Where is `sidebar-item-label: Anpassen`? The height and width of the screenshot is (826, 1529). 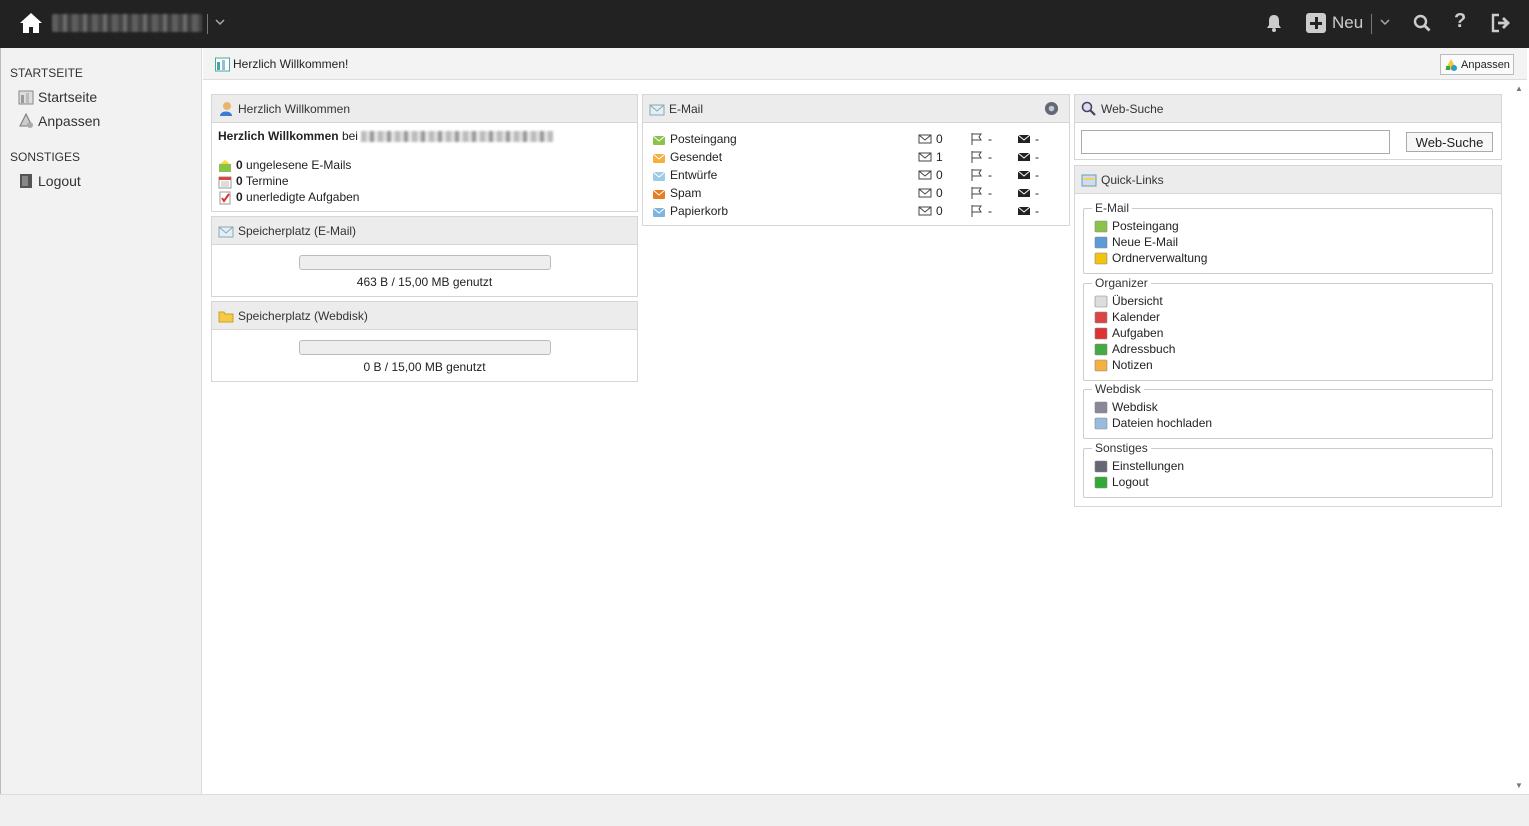
sidebar-item-label: Anpassen is located at coordinates (69, 121).